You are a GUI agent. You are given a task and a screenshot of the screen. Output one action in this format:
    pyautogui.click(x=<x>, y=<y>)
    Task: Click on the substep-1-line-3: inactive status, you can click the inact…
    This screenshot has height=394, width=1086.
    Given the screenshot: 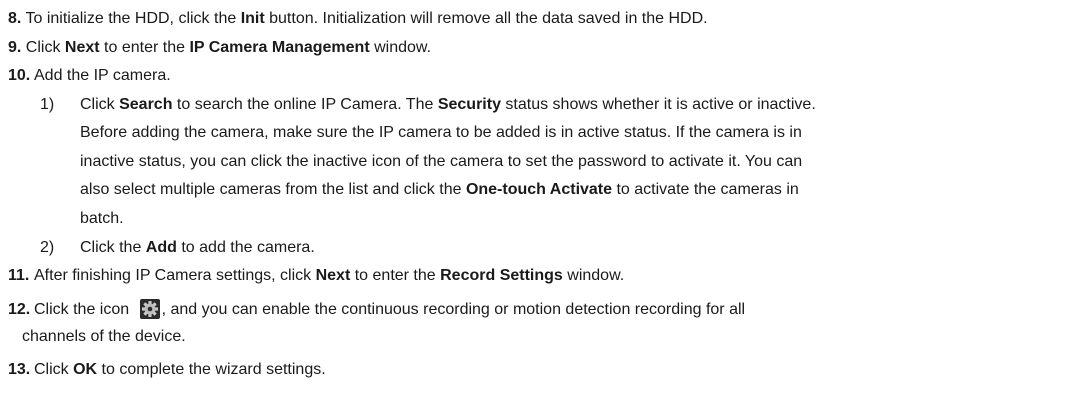 What is the action you would take?
    pyautogui.click(x=441, y=162)
    